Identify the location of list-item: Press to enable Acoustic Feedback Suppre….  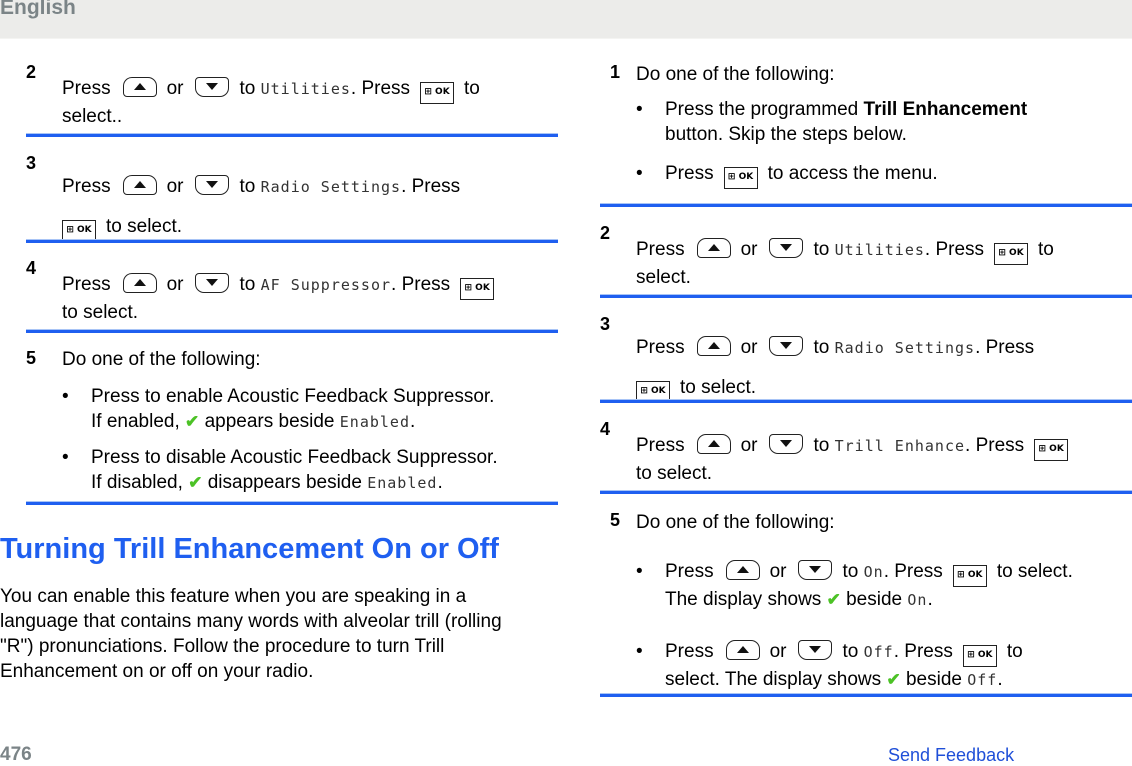
(310, 409).